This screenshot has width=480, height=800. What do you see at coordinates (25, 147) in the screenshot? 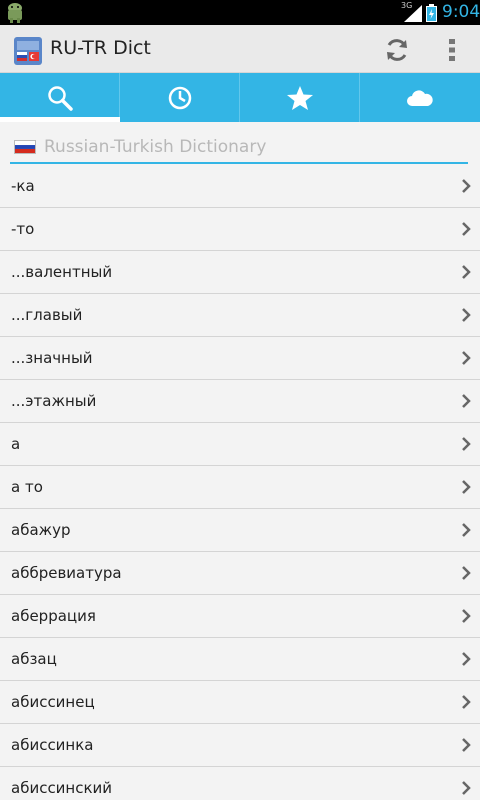
I see `russian-flag-icon` at bounding box center [25, 147].